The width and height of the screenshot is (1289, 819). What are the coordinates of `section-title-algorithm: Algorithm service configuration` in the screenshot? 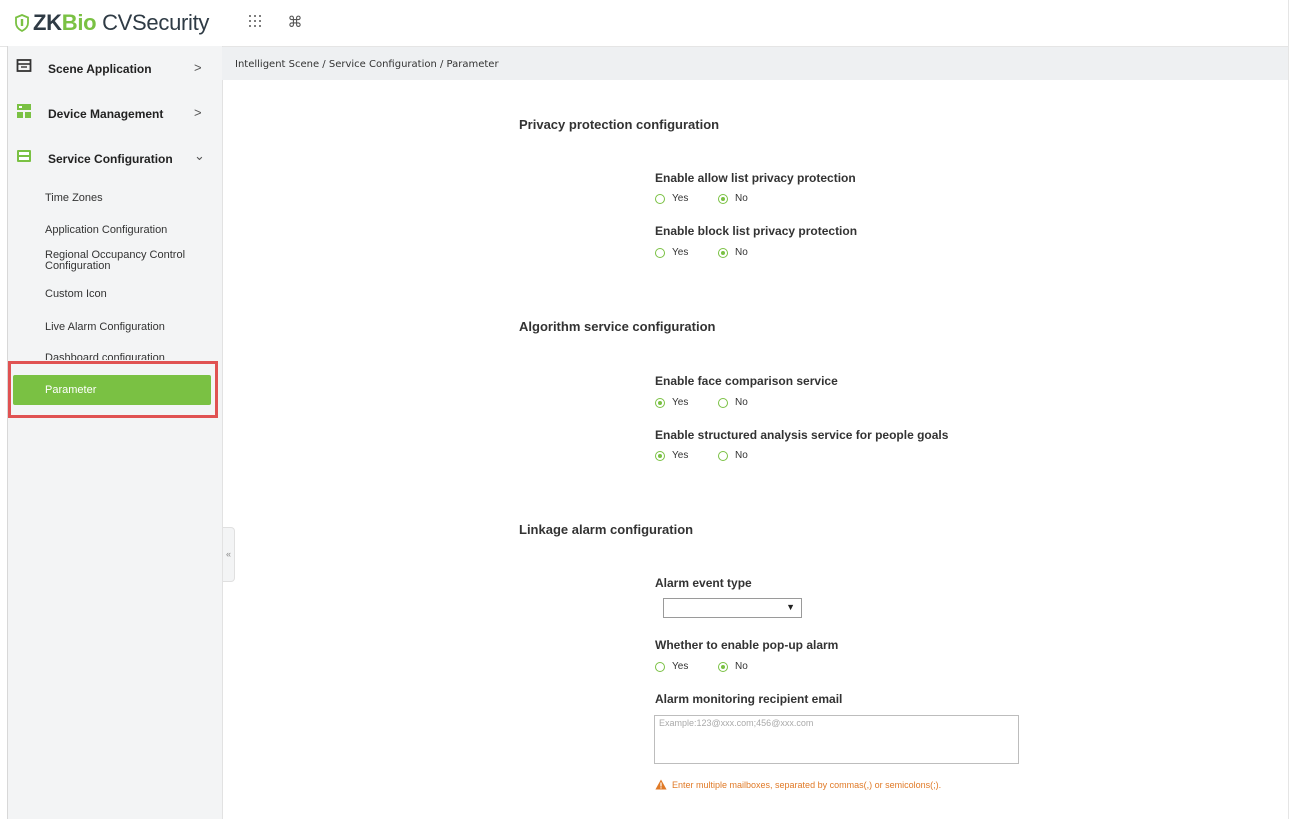 It's located at (617, 326).